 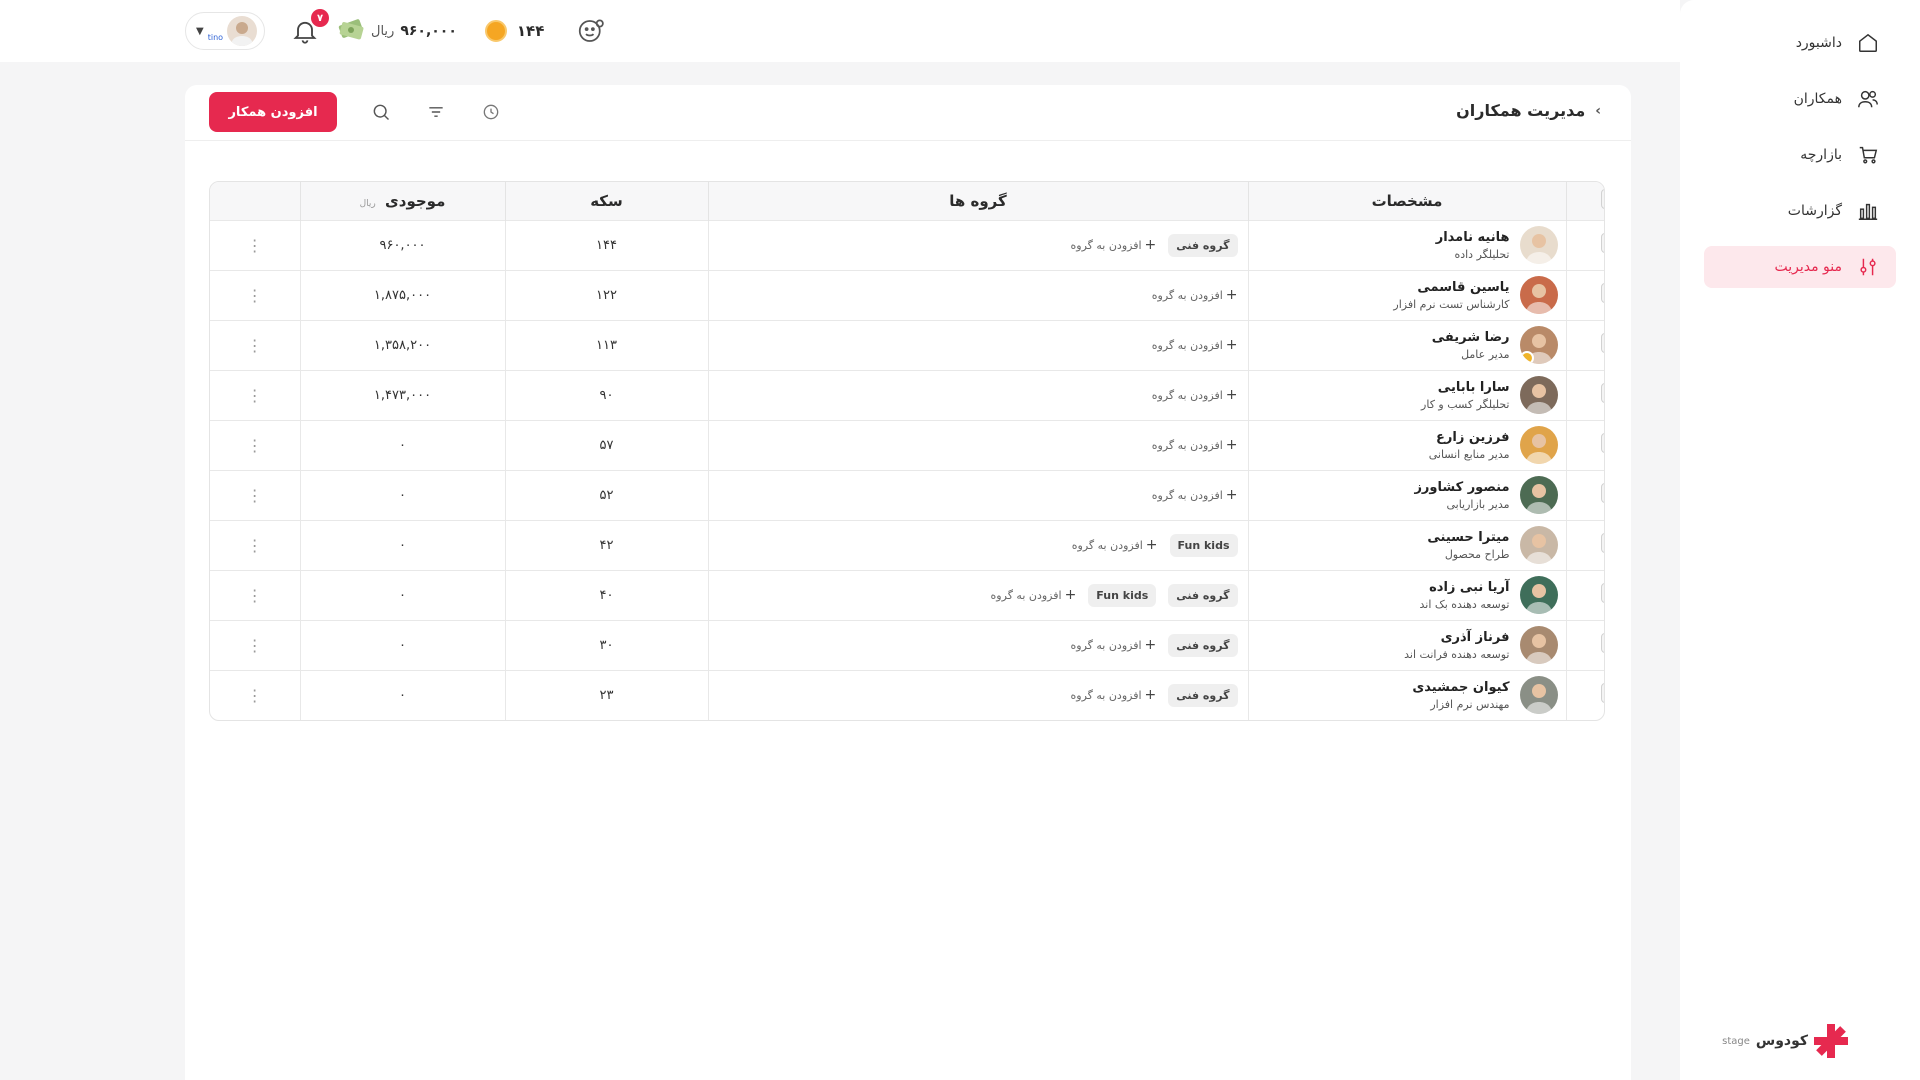 I want to click on coin-cell: ۵۷, so click(x=606, y=444).